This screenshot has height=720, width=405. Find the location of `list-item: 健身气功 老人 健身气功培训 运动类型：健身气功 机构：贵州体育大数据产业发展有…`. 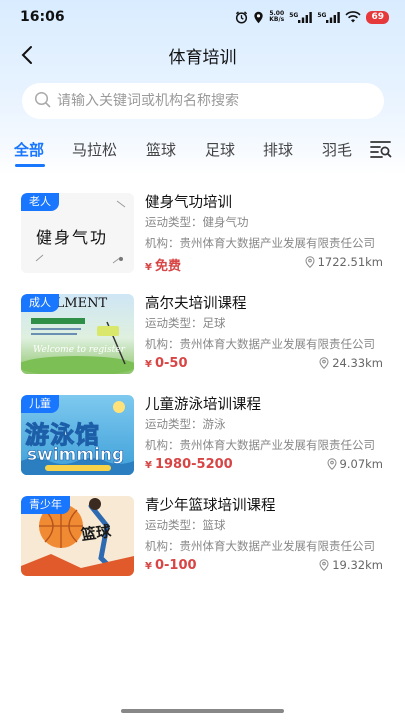

list-item: 健身气功 老人 健身气功培训 运动类型：健身气功 机构：贵州体育大数据产业发展有… is located at coordinates (202, 235).